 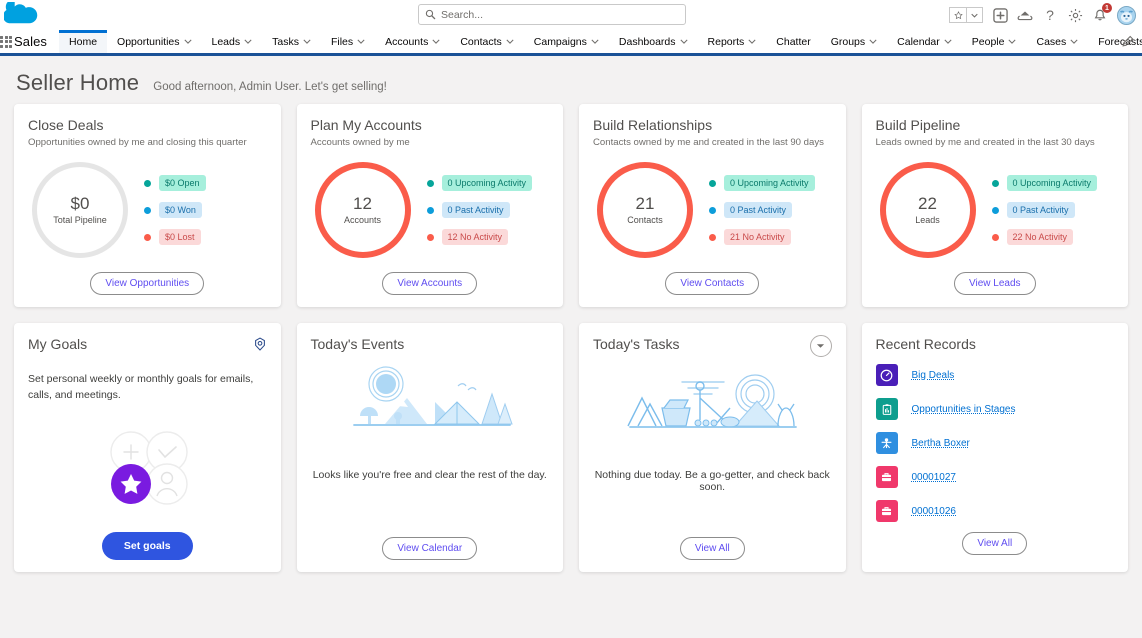 What do you see at coordinates (757, 237) in the screenshot?
I see `legend-label: 21 No Activity` at bounding box center [757, 237].